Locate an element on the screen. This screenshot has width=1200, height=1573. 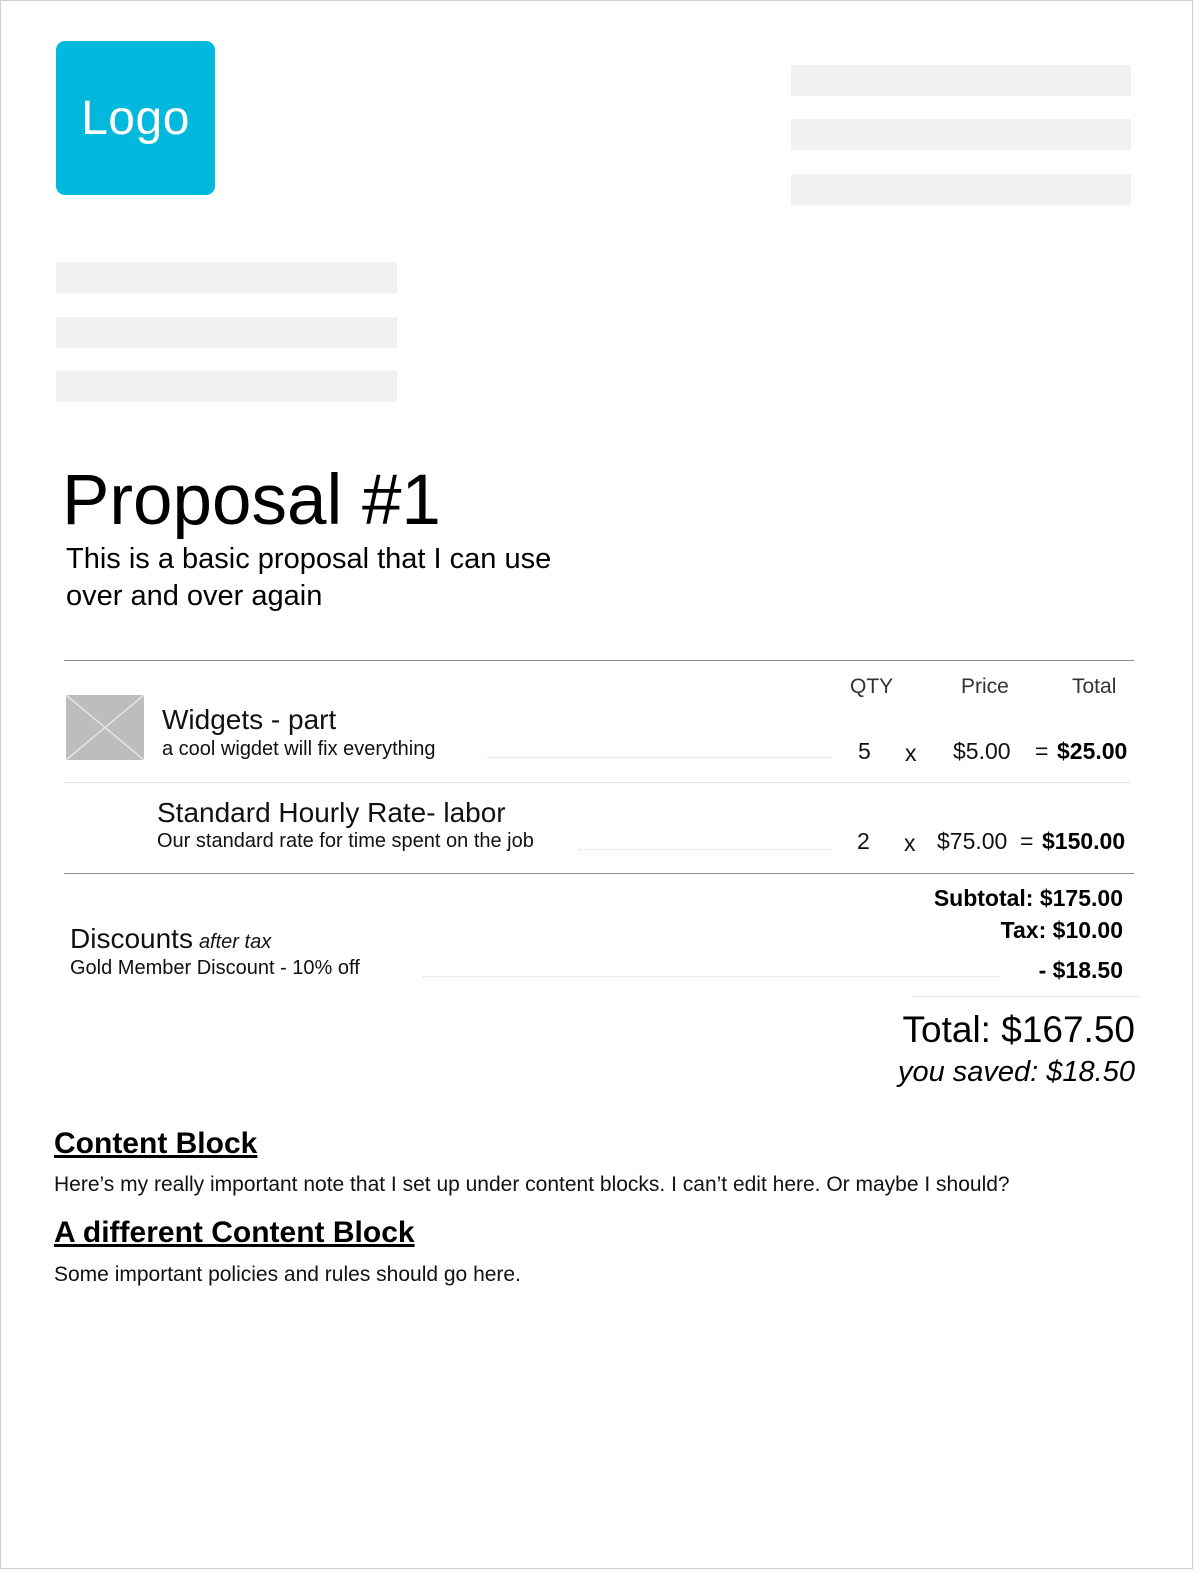
total-divider is located at coordinates (1026, 996).